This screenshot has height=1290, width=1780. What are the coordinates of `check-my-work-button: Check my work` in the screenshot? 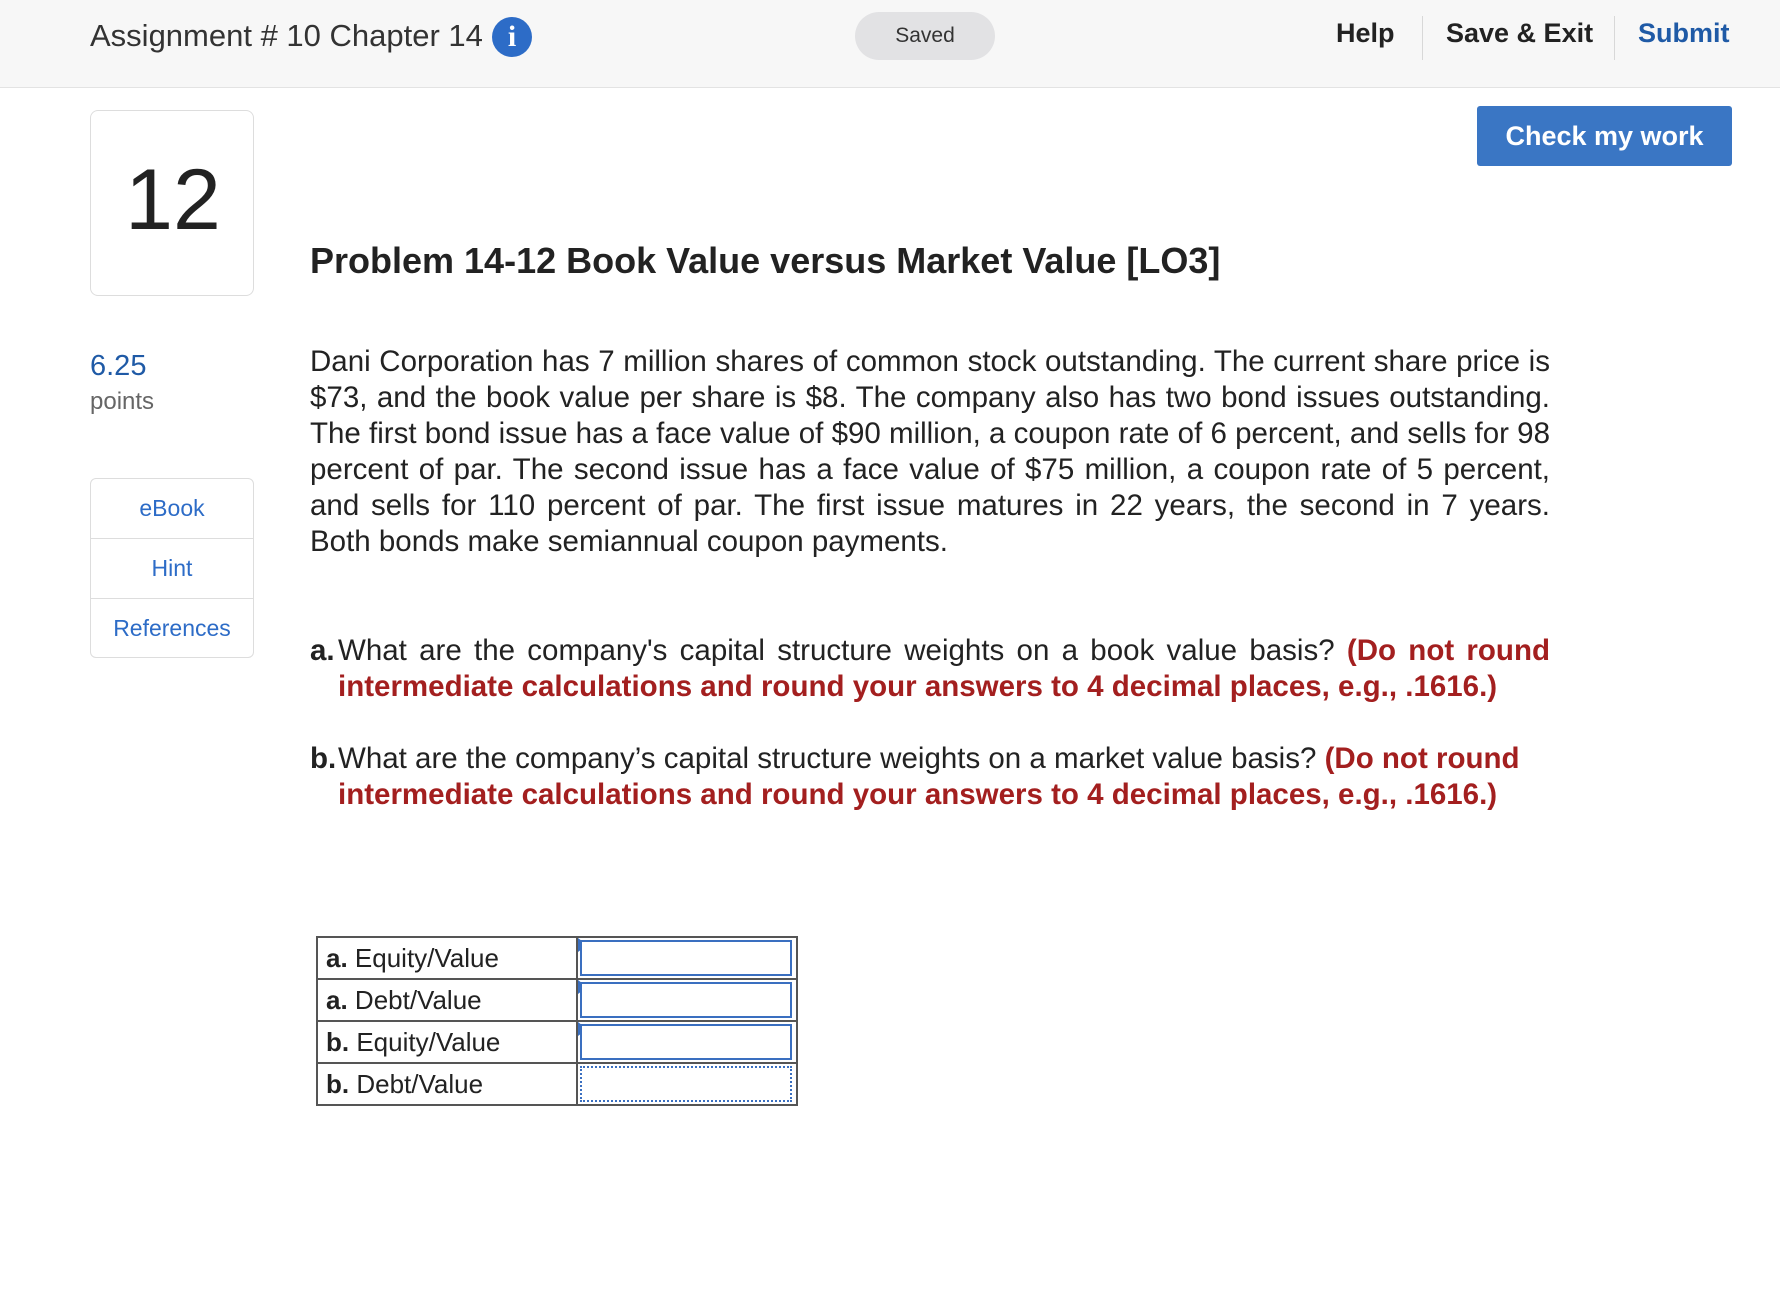 It's located at (1604, 136).